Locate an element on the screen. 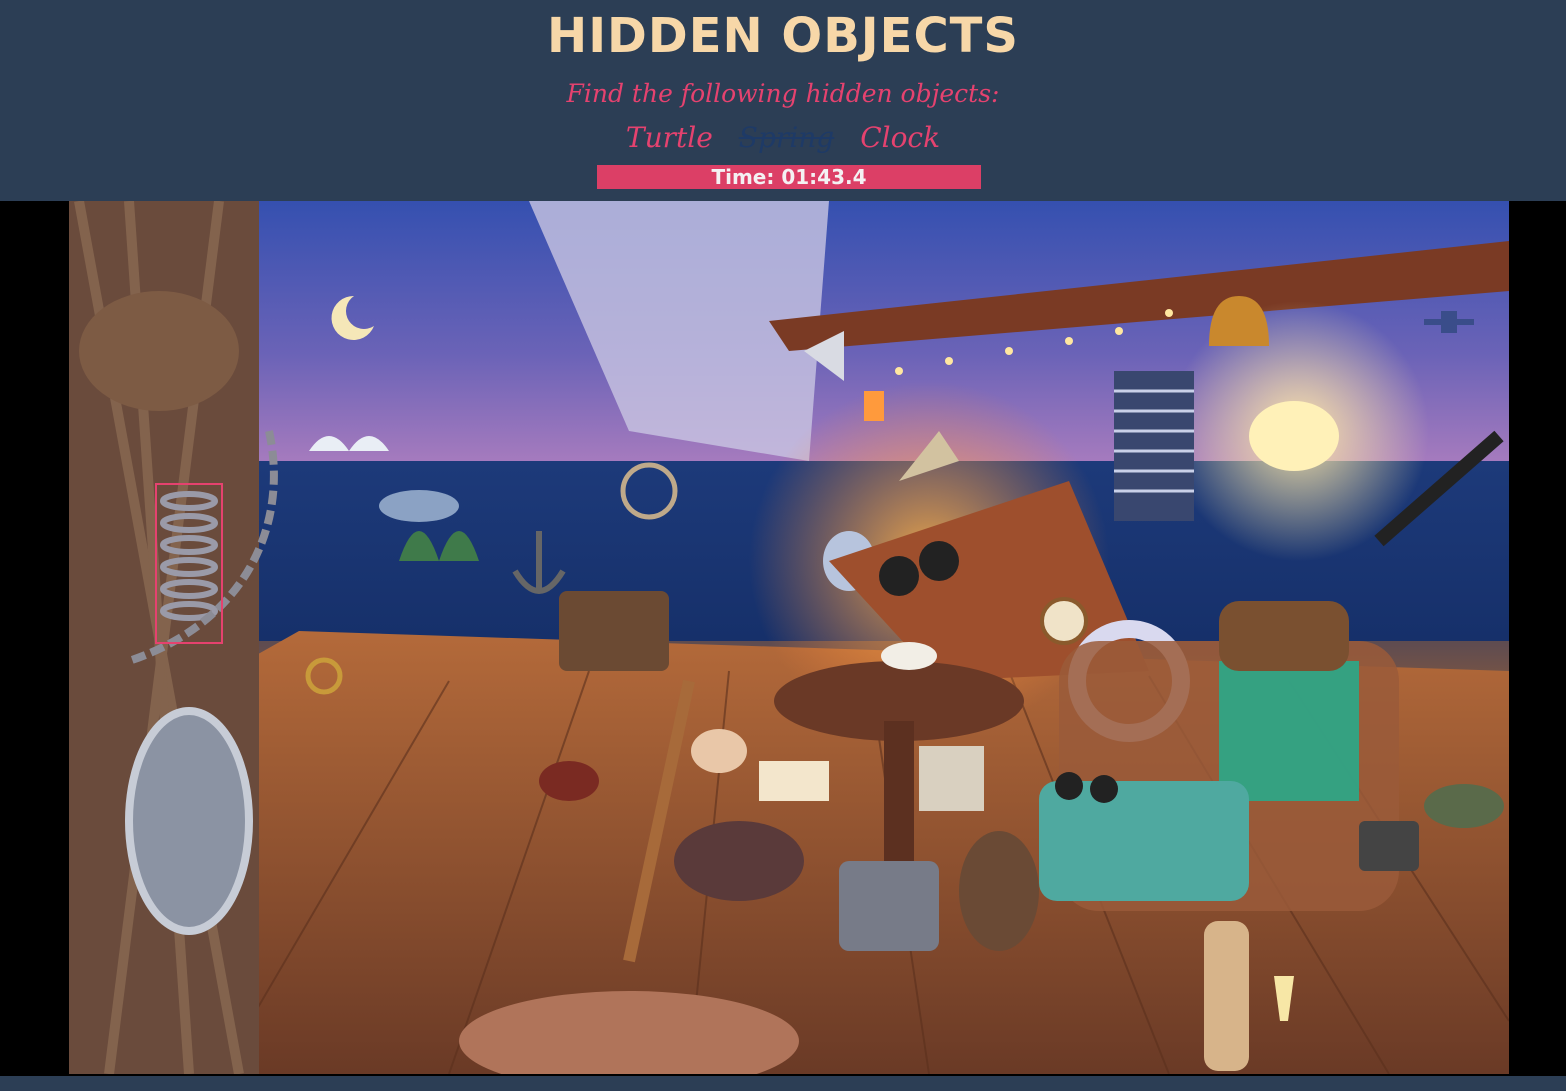 Image resolution: width=1566 pixels, height=1091 pixels. rope-knot-icon is located at coordinates (159, 351).